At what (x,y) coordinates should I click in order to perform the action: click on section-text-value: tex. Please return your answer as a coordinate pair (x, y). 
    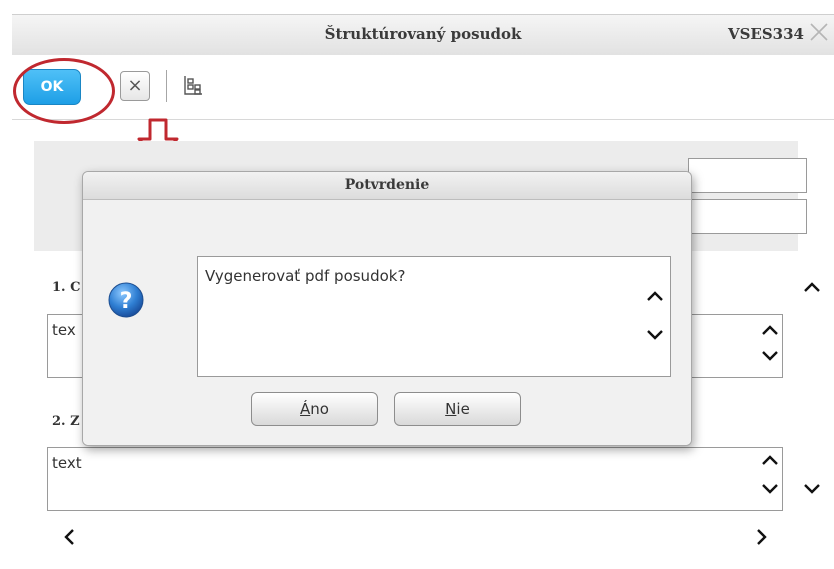
    Looking at the image, I should click on (64, 330).